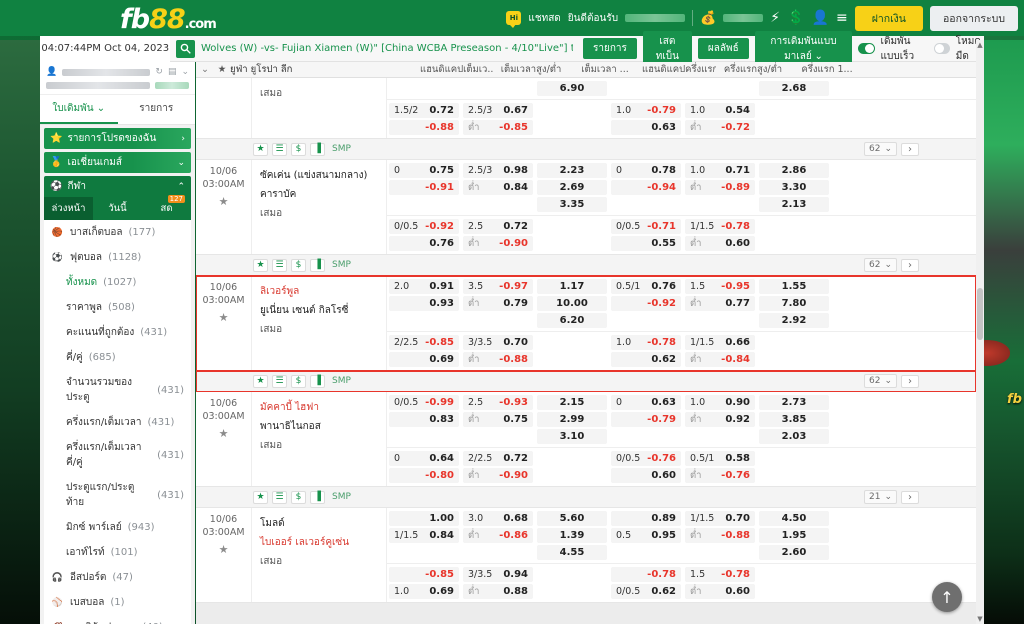 The image size is (1024, 624). What do you see at coordinates (720, 574) in the screenshot?
I see `odds-cell-ou-1h-over-alt: 1.5 -0.78` at bounding box center [720, 574].